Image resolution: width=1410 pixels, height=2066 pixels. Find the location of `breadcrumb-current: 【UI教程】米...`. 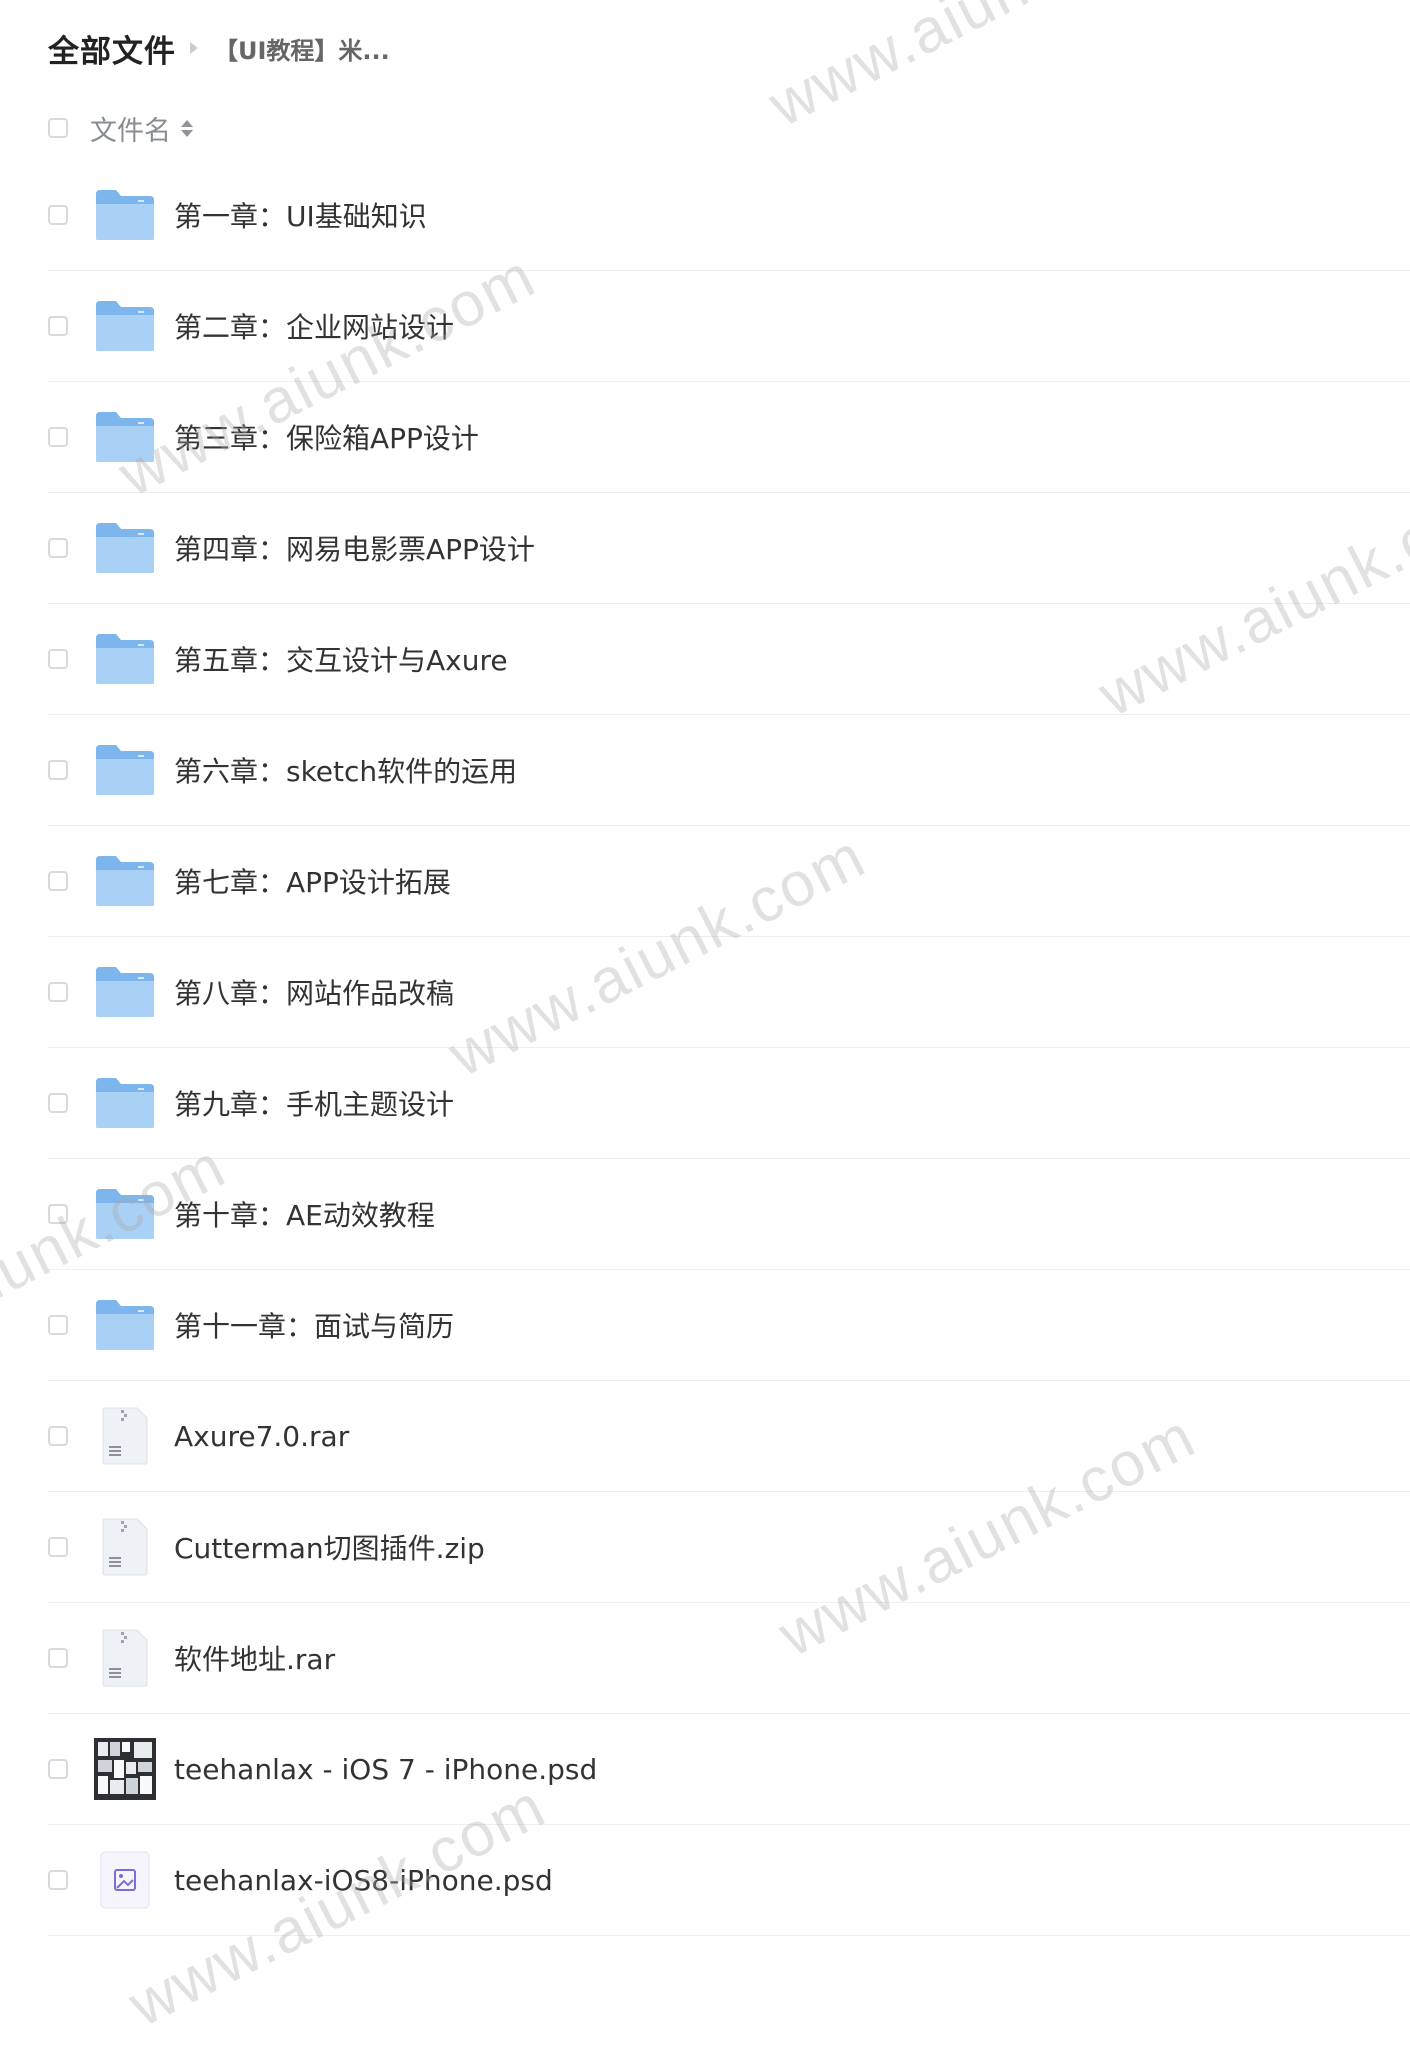

breadcrumb-current: 【UI教程】米... is located at coordinates (302, 48).